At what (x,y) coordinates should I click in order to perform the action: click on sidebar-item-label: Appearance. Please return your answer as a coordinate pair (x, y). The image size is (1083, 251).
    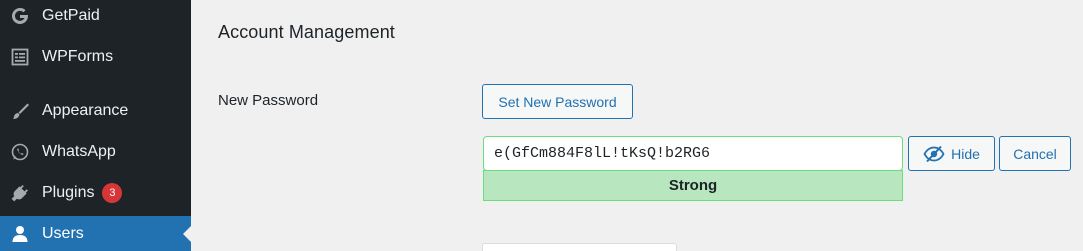
    Looking at the image, I should click on (85, 110).